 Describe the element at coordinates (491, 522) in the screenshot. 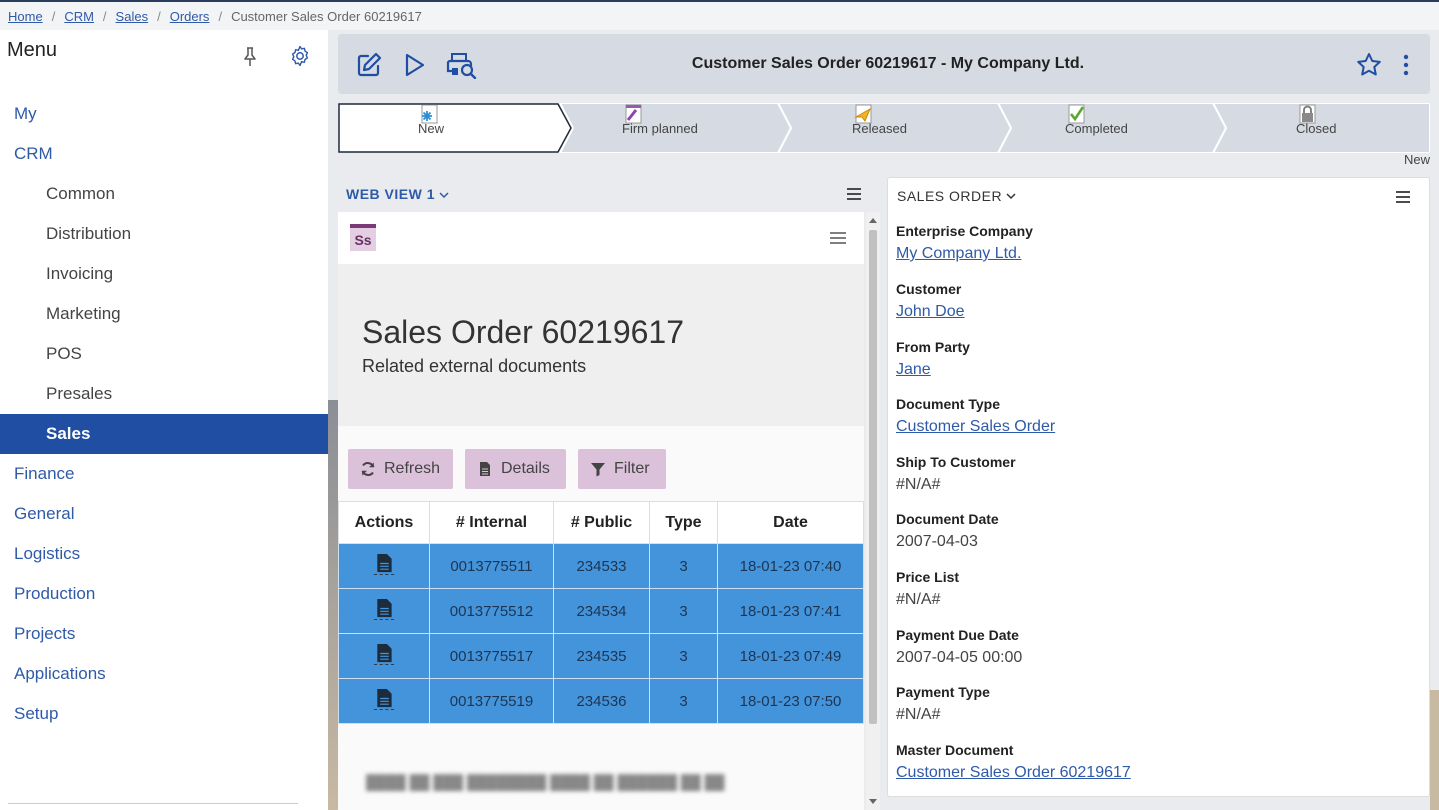

I see `column-header-internal: # Internal` at that location.